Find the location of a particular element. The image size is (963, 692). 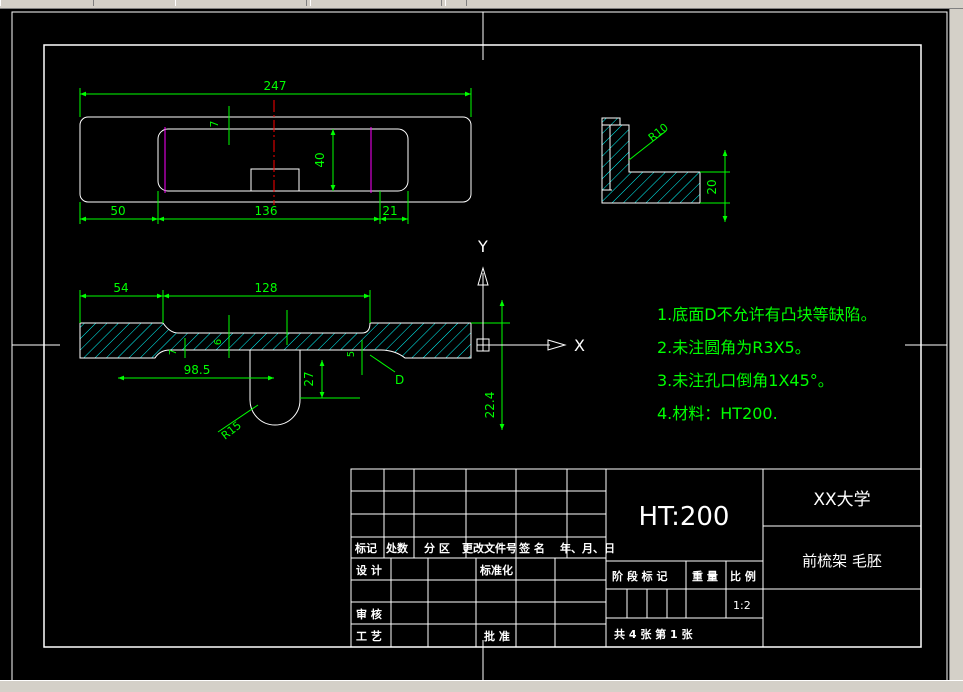

scale-value: 1:2 is located at coordinates (742, 605).